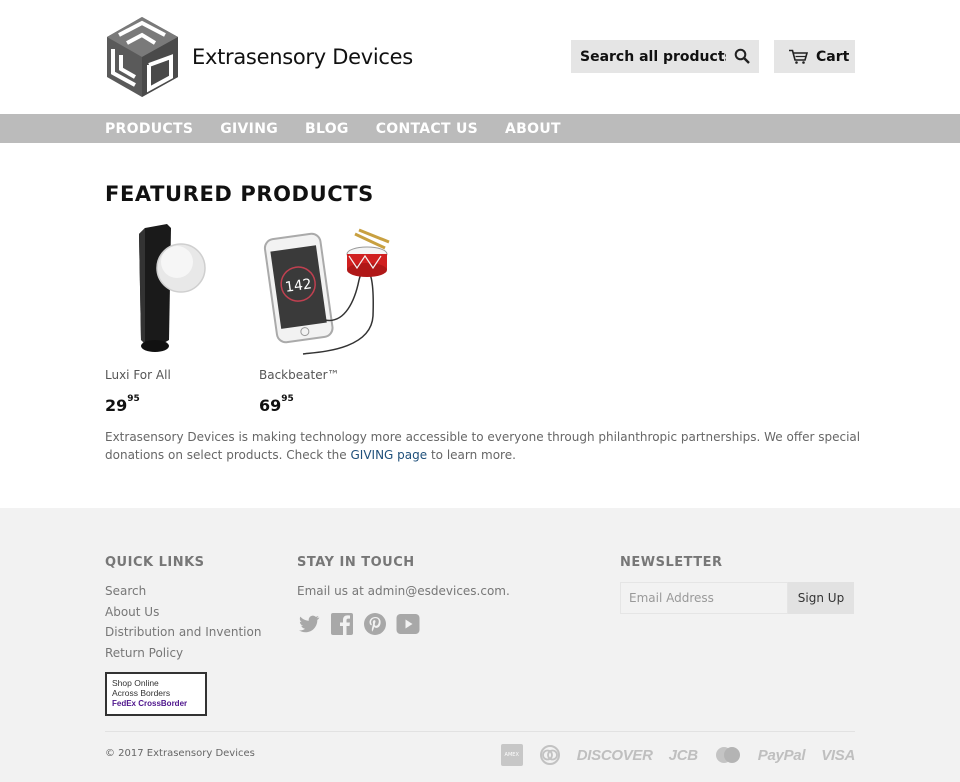  What do you see at coordinates (549, 755) in the screenshot?
I see `diners-club-icon` at bounding box center [549, 755].